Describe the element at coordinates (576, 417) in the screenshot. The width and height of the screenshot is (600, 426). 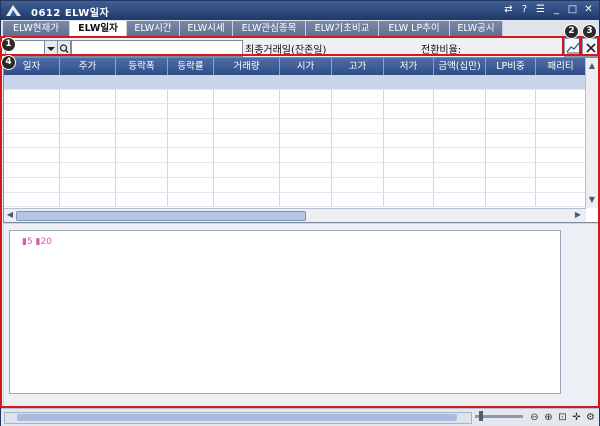
I see `crosshair-icon: ✛` at that location.